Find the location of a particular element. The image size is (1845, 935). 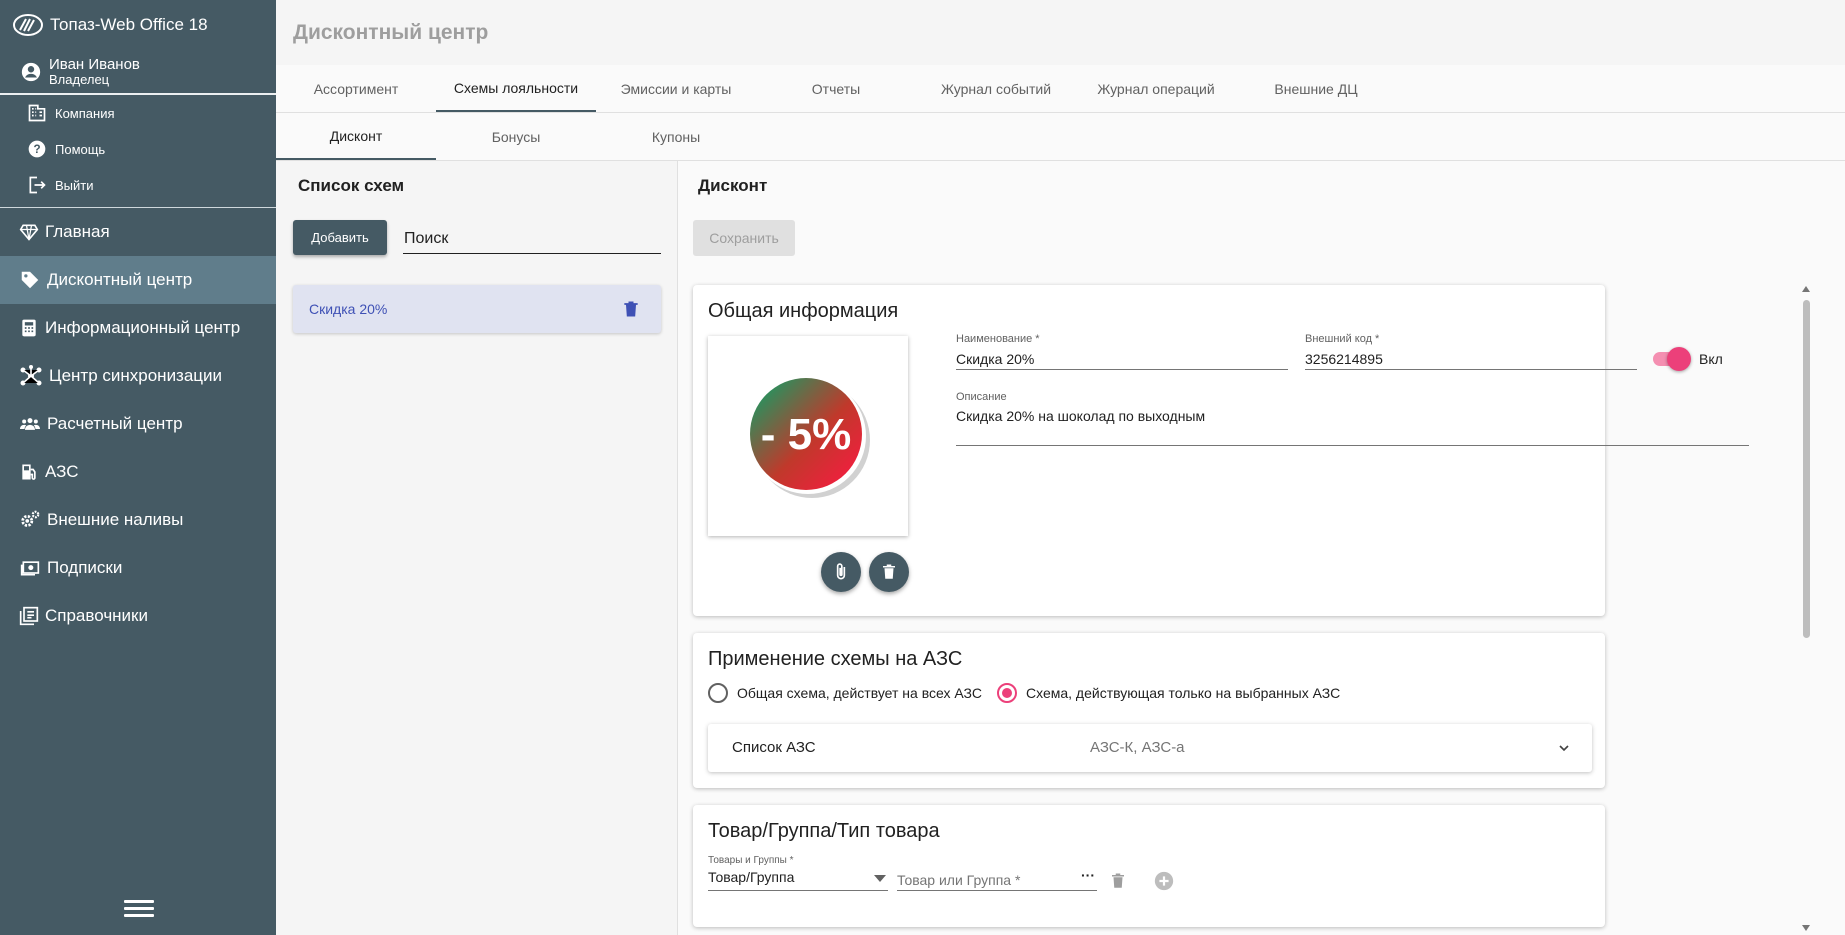

scheme-image: - 5% is located at coordinates (808, 436).